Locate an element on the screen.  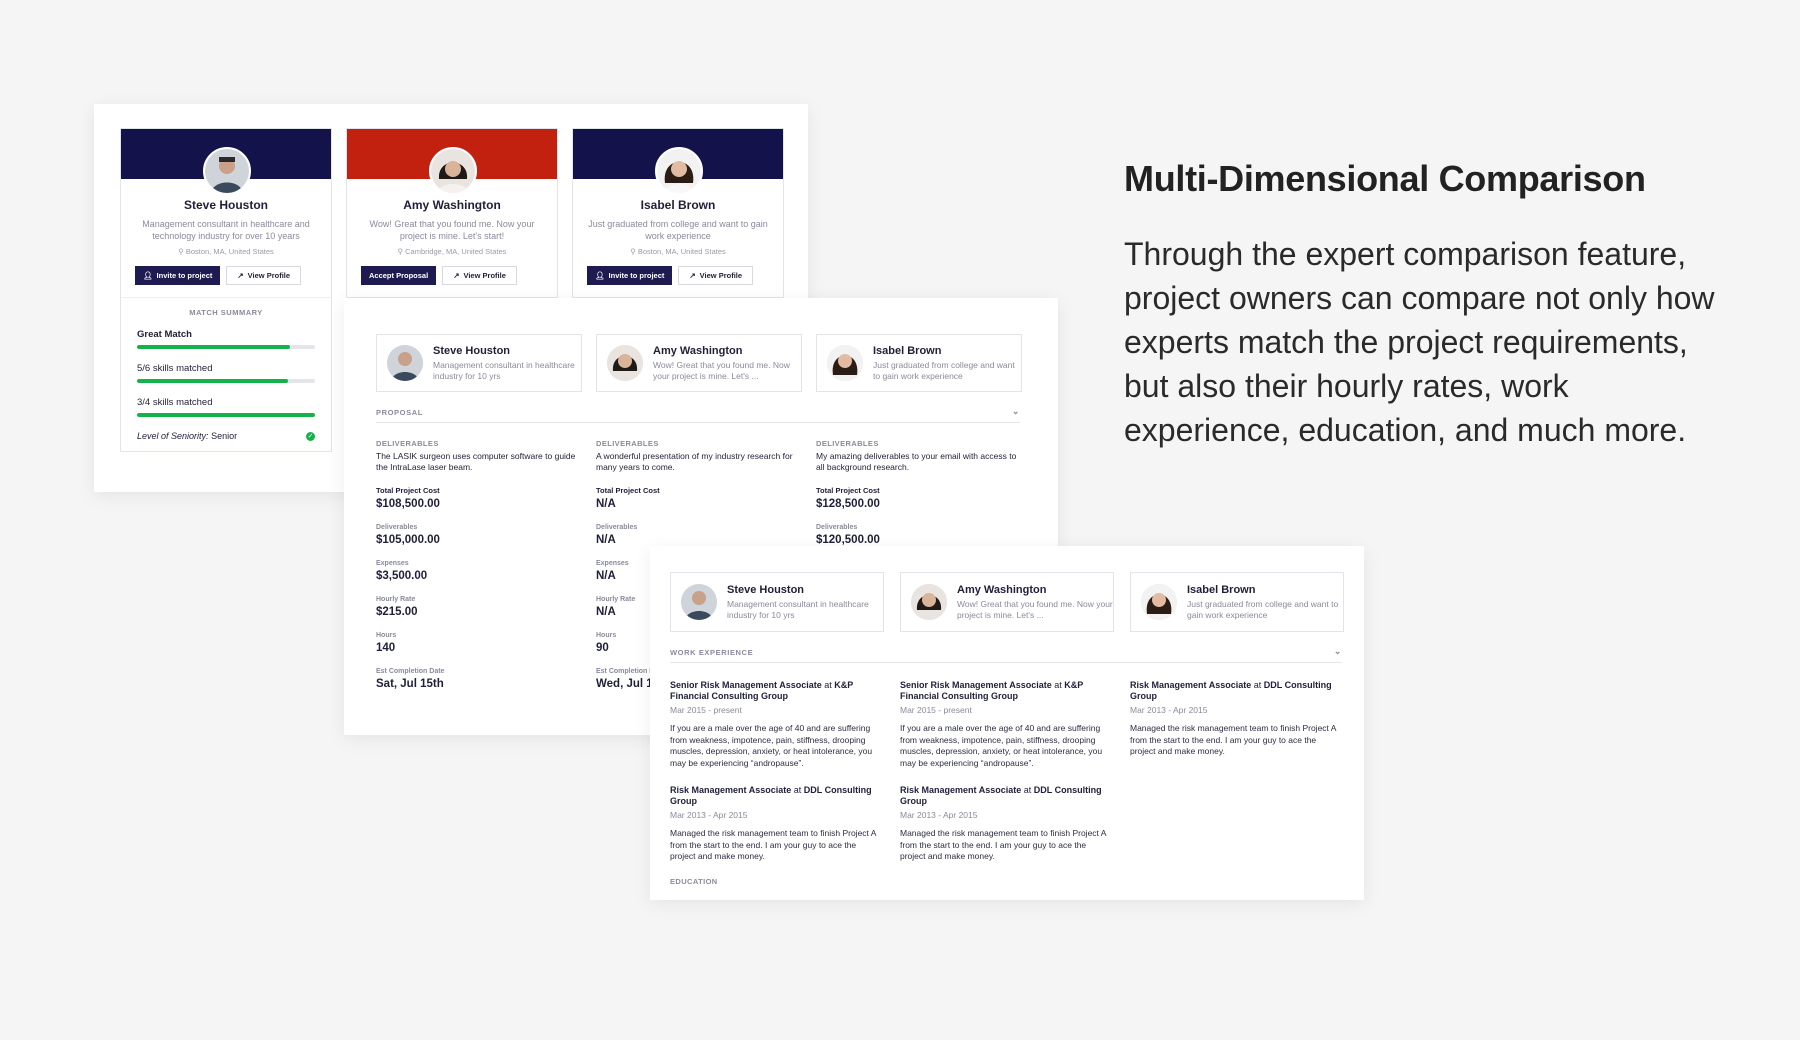
proposal-section-header: PROPOSAL ⌄ is located at coordinates (698, 414).